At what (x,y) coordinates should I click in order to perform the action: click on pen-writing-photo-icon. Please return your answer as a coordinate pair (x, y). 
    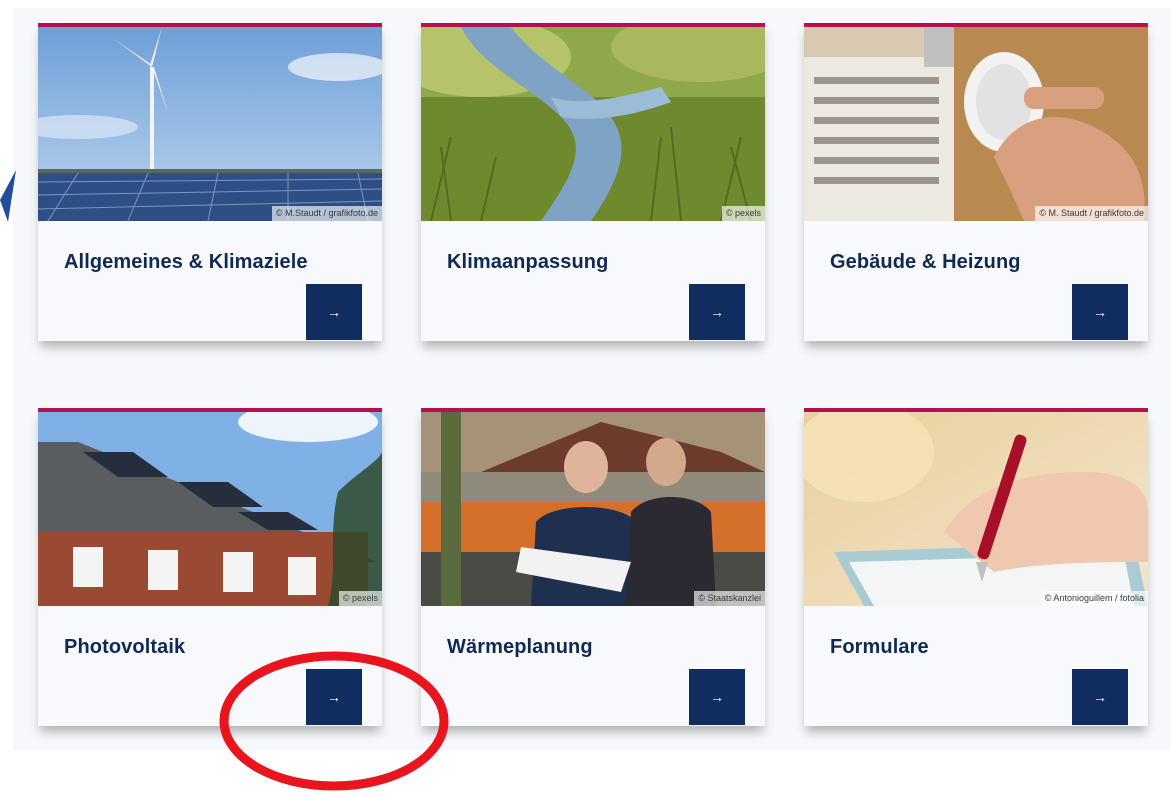
    Looking at the image, I should click on (976, 509).